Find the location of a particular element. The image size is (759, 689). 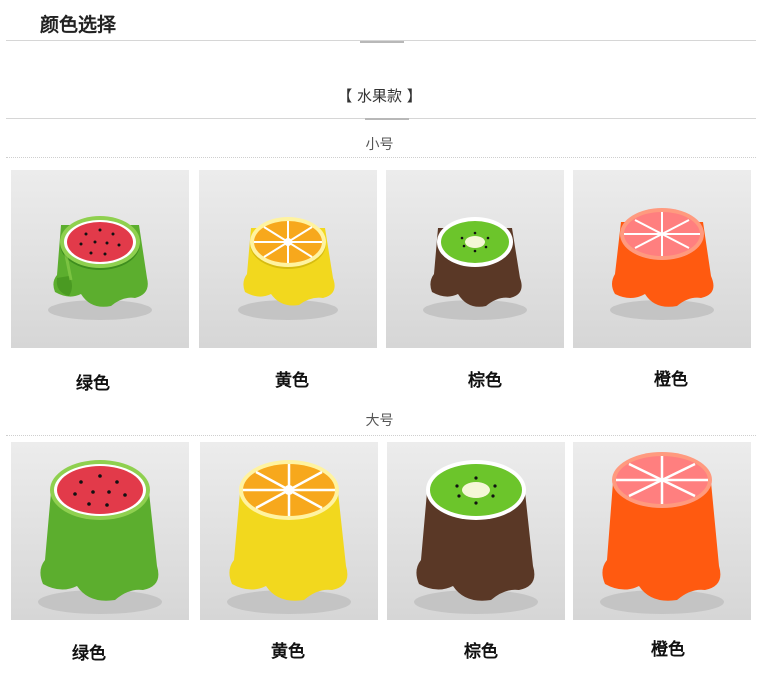

product-card-large-yellow is located at coordinates (289, 531).